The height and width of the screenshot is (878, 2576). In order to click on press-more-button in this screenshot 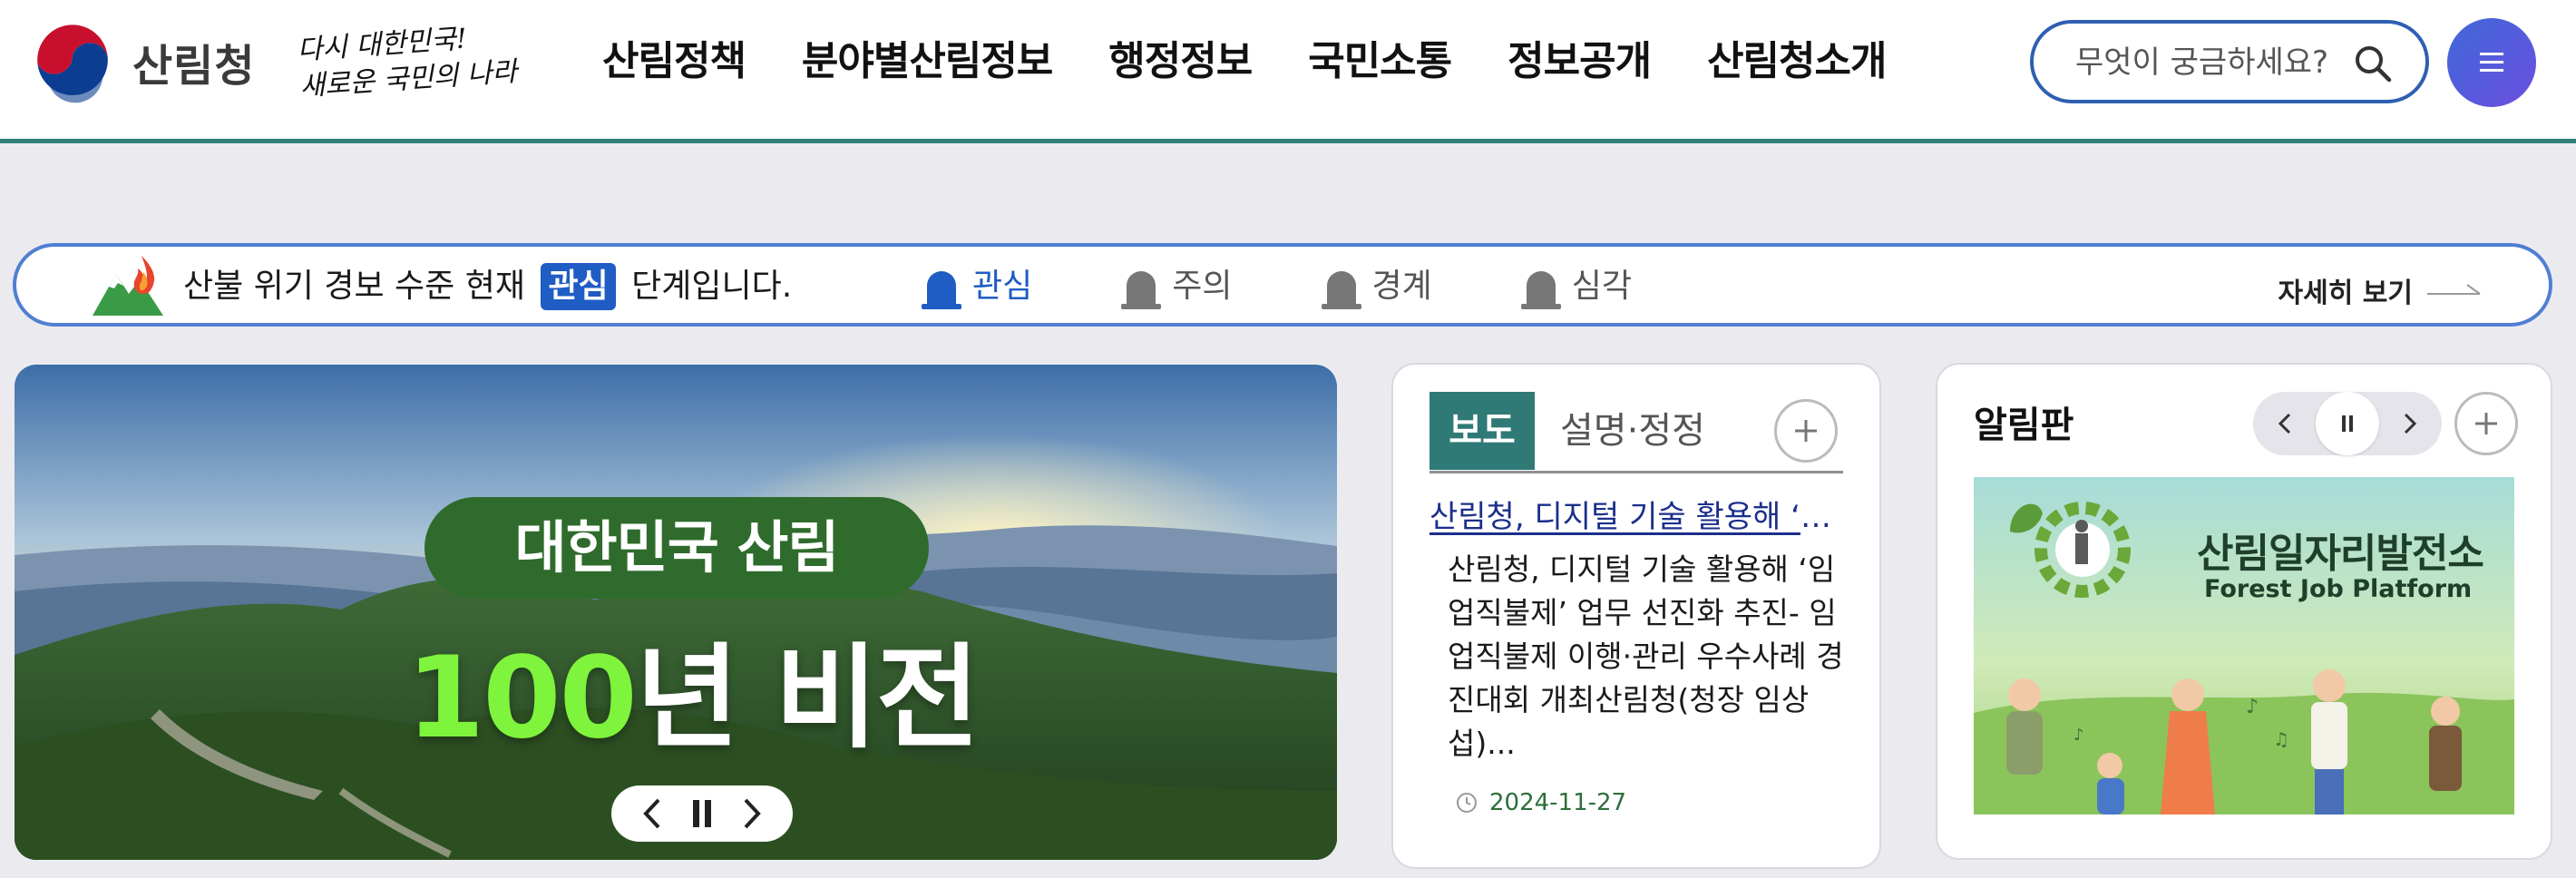, I will do `click(1806, 431)`.